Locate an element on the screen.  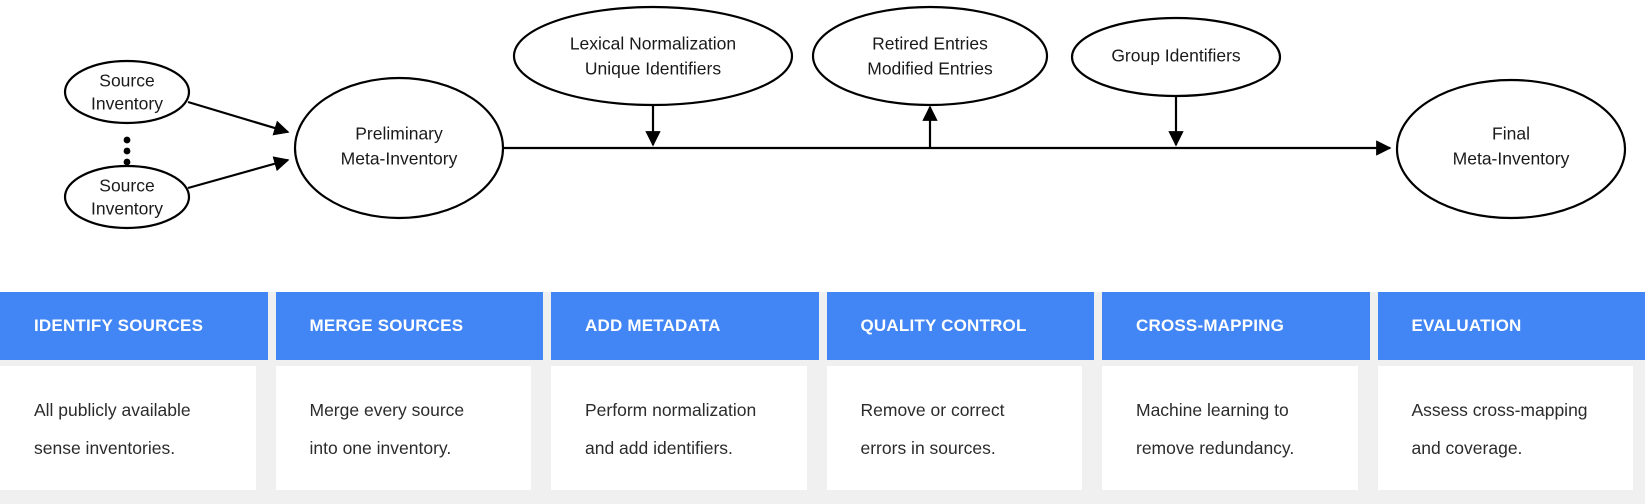
stage-card-description-line: Perform normalization is located at coordinates (671, 410).